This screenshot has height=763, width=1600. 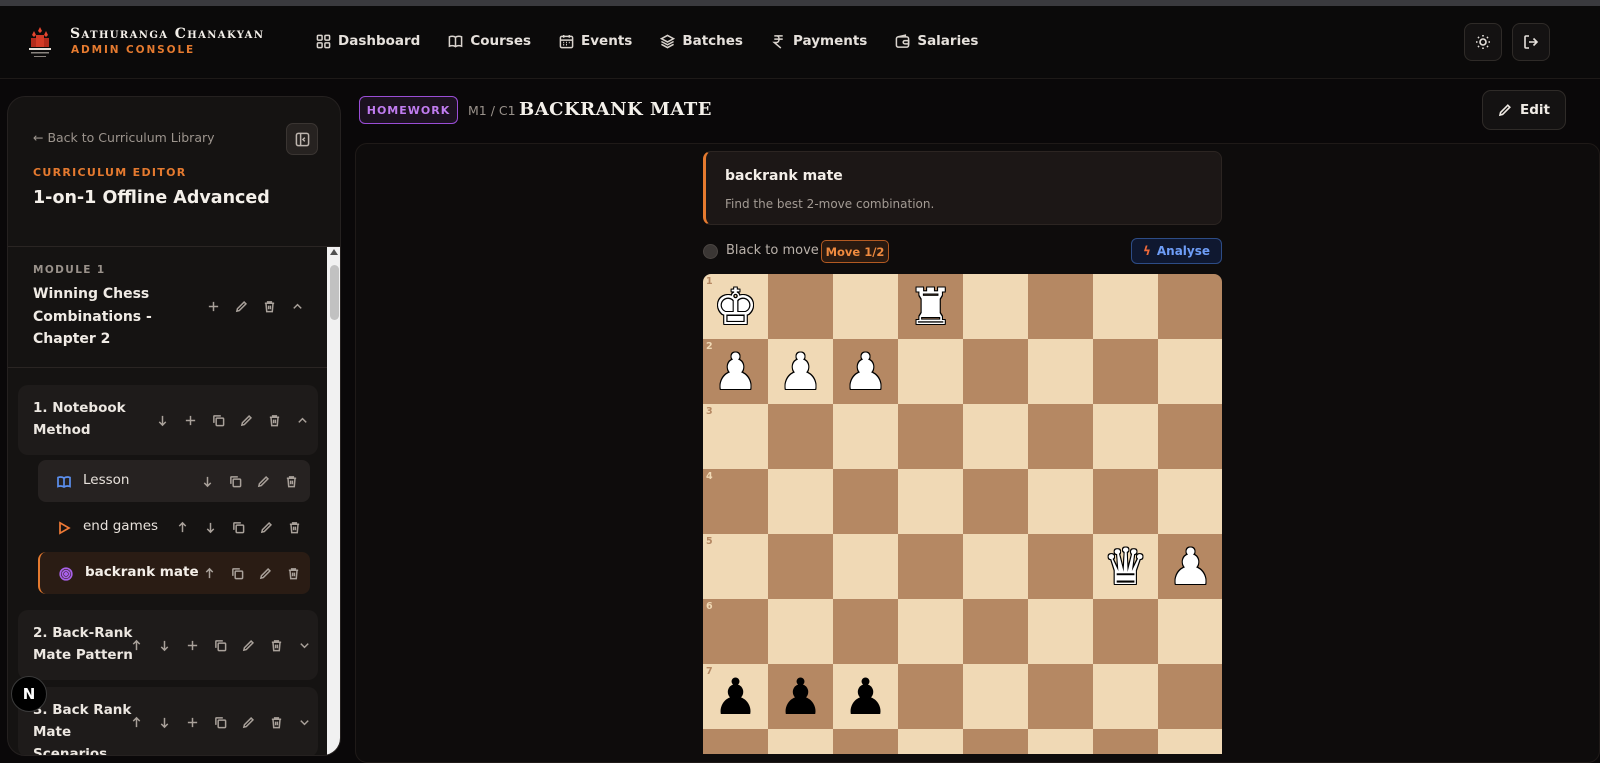 I want to click on collapse-module-button, so click(x=297, y=306).